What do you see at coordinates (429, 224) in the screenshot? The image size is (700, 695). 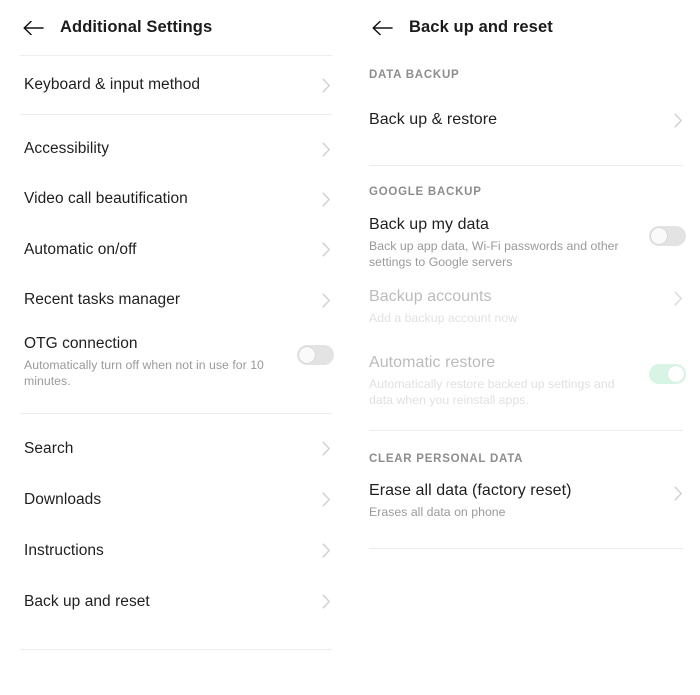 I see `list-item-label: Back up my data` at bounding box center [429, 224].